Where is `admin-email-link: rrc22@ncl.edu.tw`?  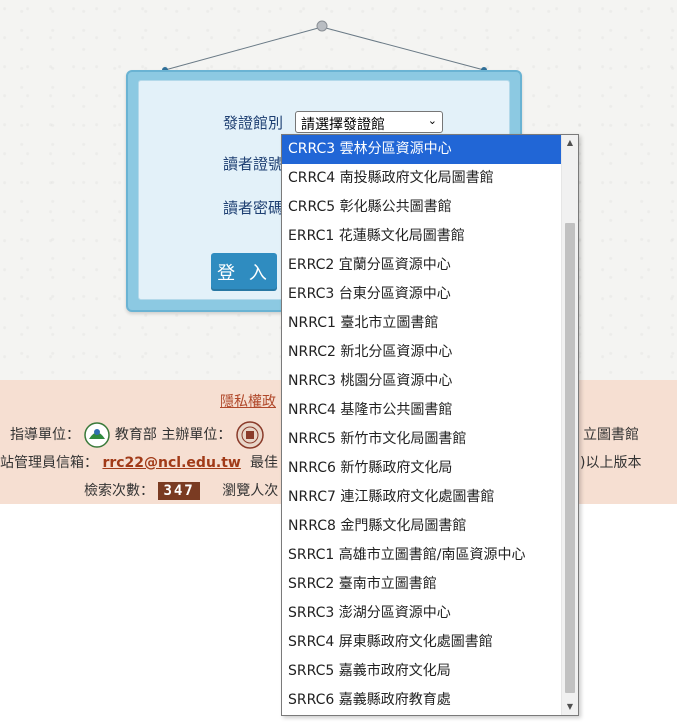
admin-email-link: rrc22@ncl.edu.tw is located at coordinates (171, 463).